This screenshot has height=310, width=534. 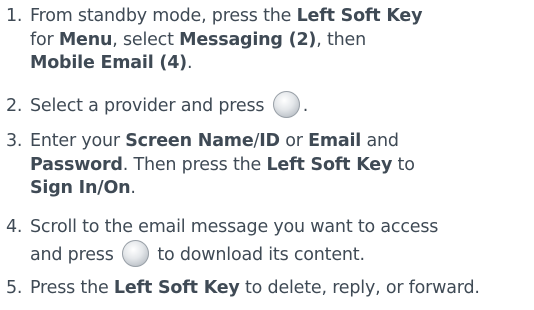 I want to click on step-line: and press to download its content., so click(x=222, y=253).